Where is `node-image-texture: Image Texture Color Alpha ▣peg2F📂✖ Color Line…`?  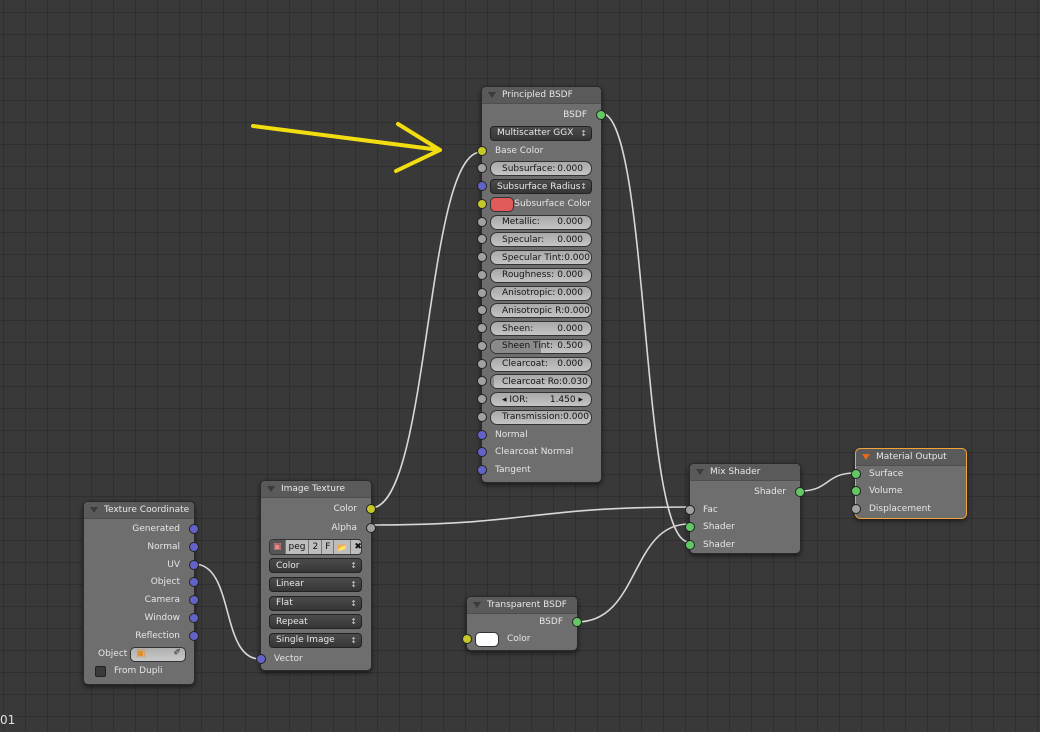 node-image-texture: Image Texture Color Alpha ▣peg2F📂✖ Color Line… is located at coordinates (316, 575).